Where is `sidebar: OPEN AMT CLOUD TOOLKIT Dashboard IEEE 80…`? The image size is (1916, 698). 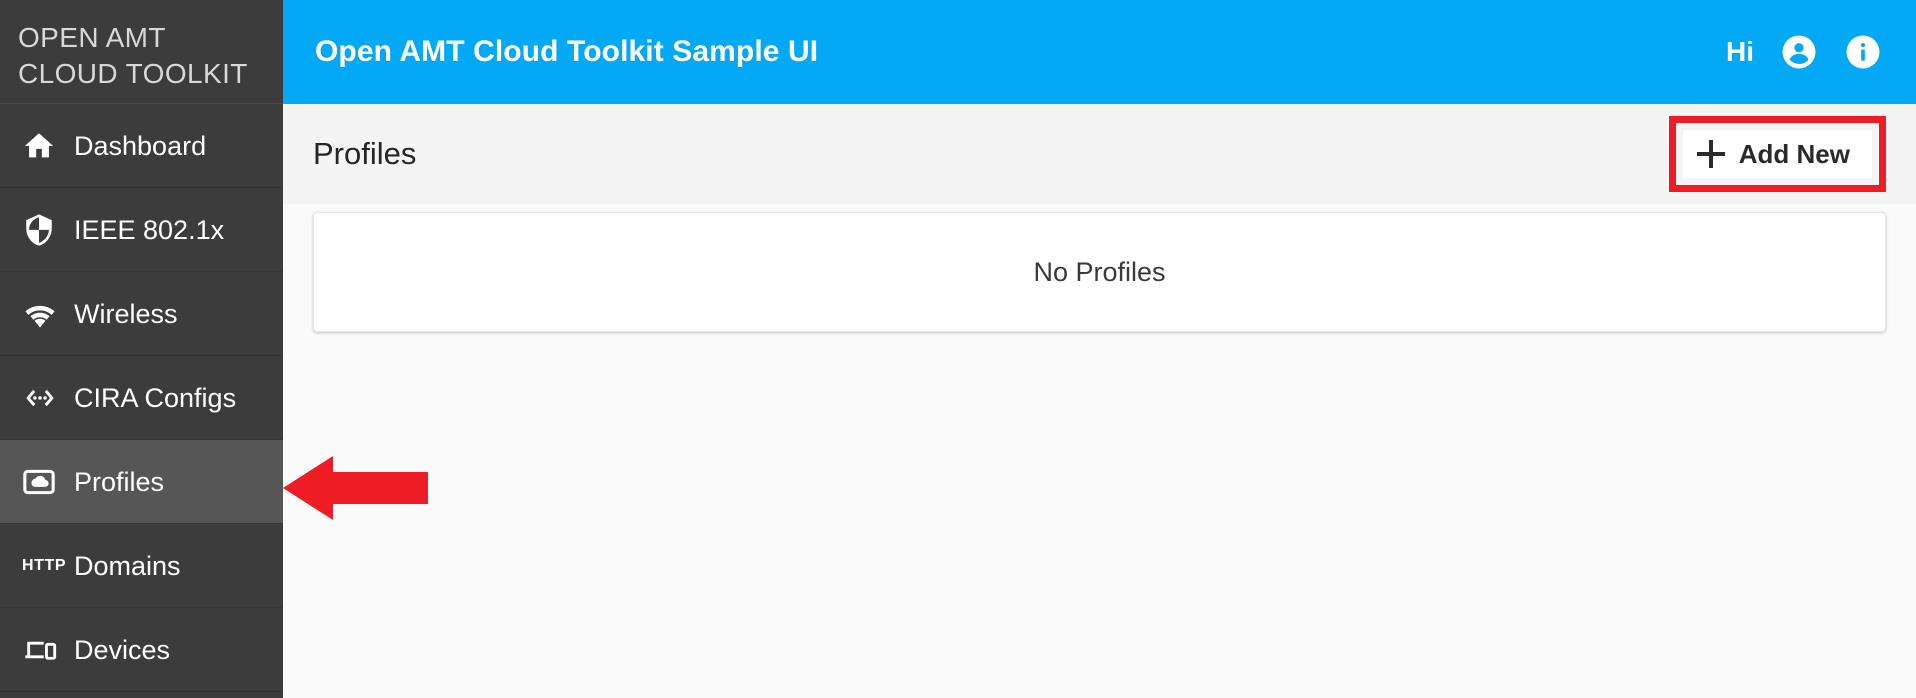
sidebar: OPEN AMT CLOUD TOOLKIT Dashboard IEEE 80… is located at coordinates (141, 349).